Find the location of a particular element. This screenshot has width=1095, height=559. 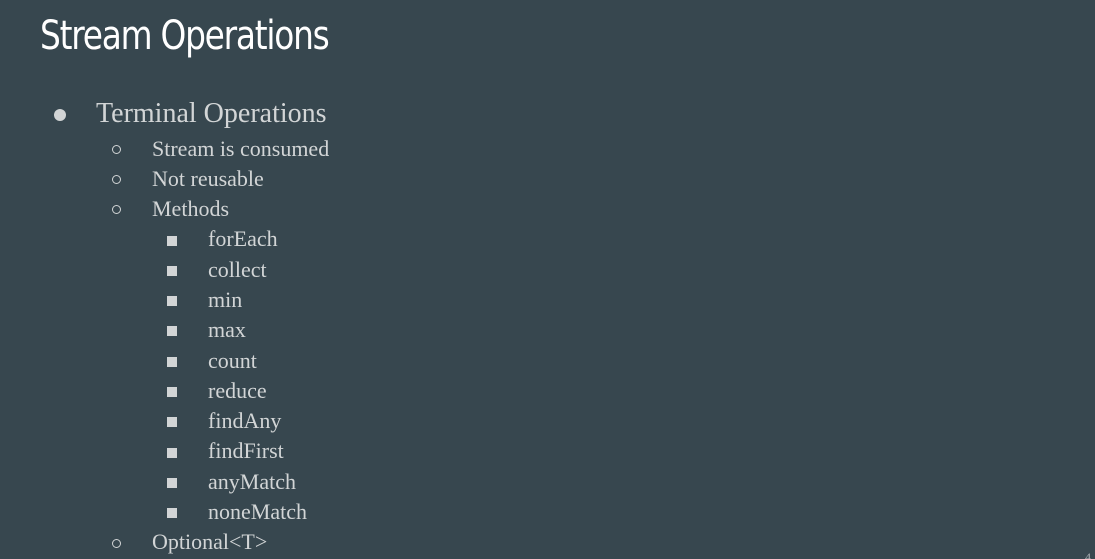

method-item: forEach is located at coordinates (243, 239).